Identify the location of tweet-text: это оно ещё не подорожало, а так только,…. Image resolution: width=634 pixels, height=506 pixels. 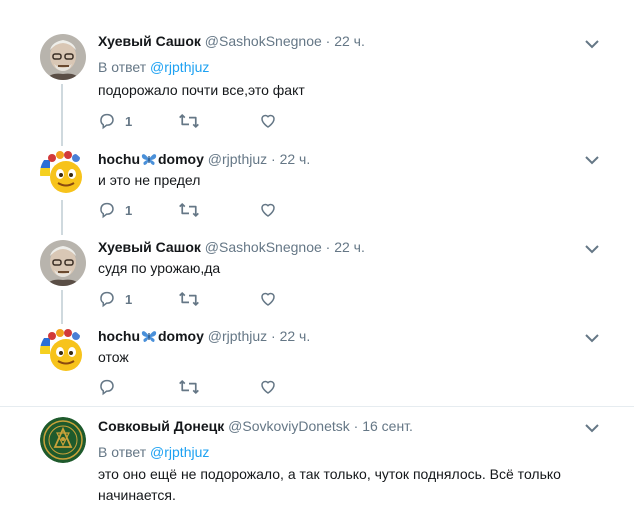
(348, 485).